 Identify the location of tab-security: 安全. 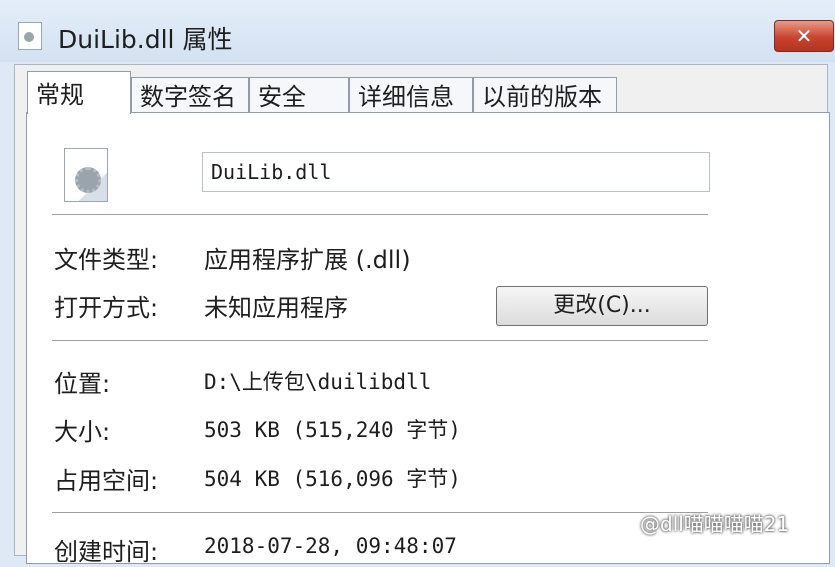
(299, 95).